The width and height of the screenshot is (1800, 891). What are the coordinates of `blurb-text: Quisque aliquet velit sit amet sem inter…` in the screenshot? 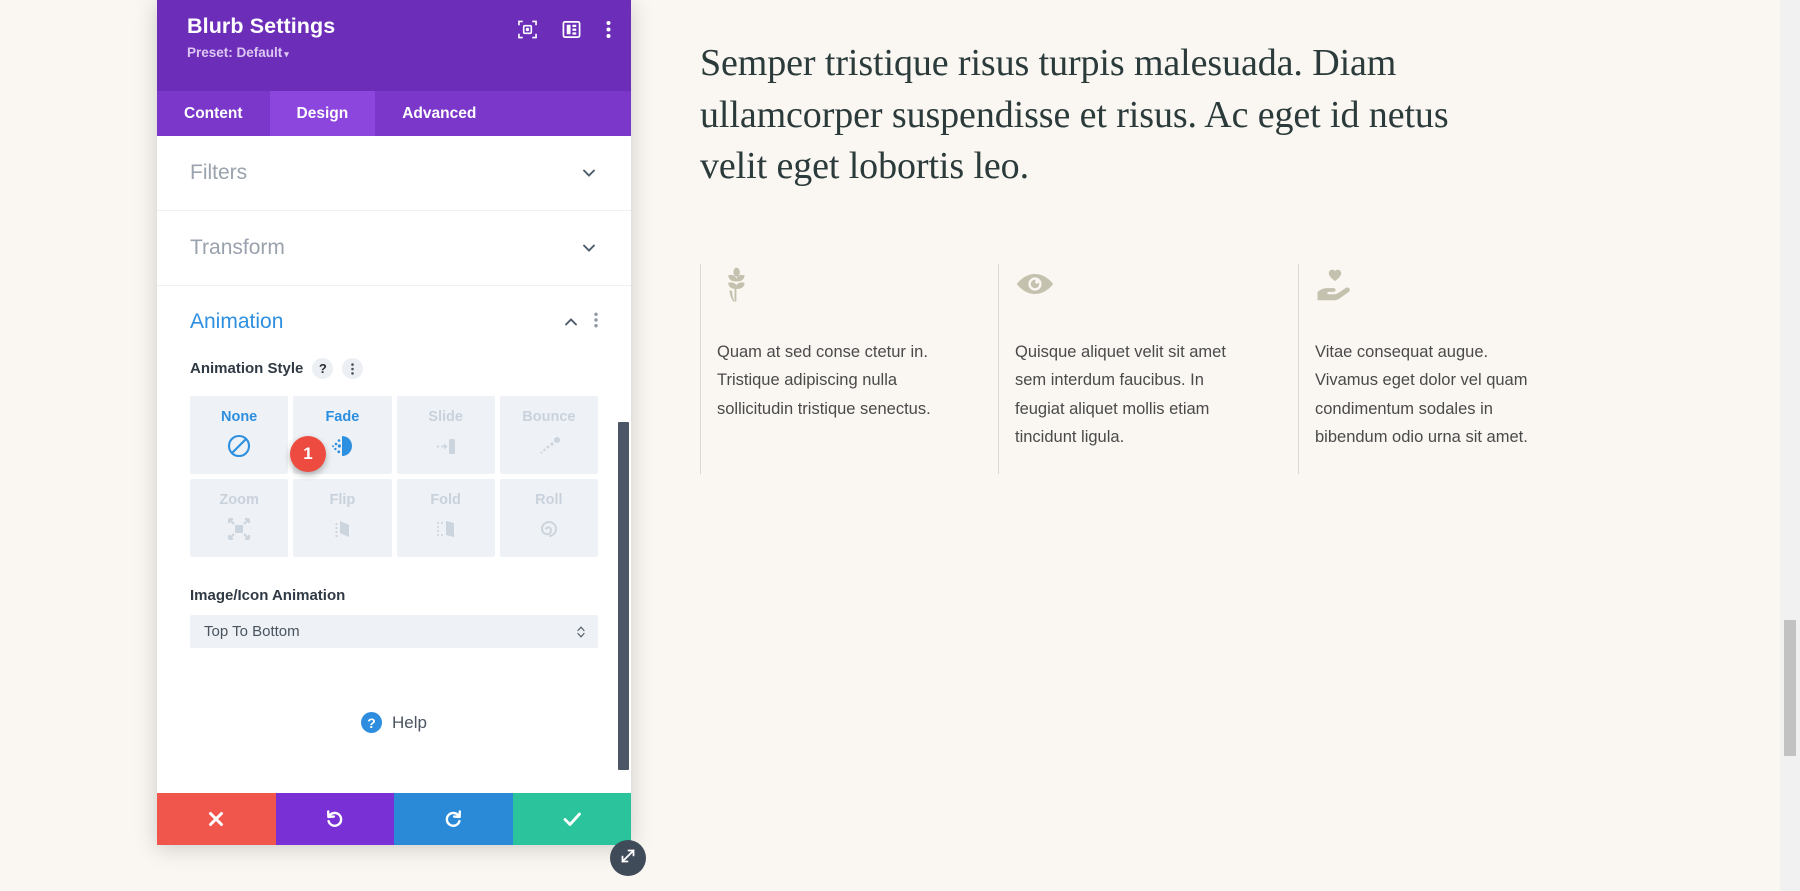 It's located at (1120, 395).